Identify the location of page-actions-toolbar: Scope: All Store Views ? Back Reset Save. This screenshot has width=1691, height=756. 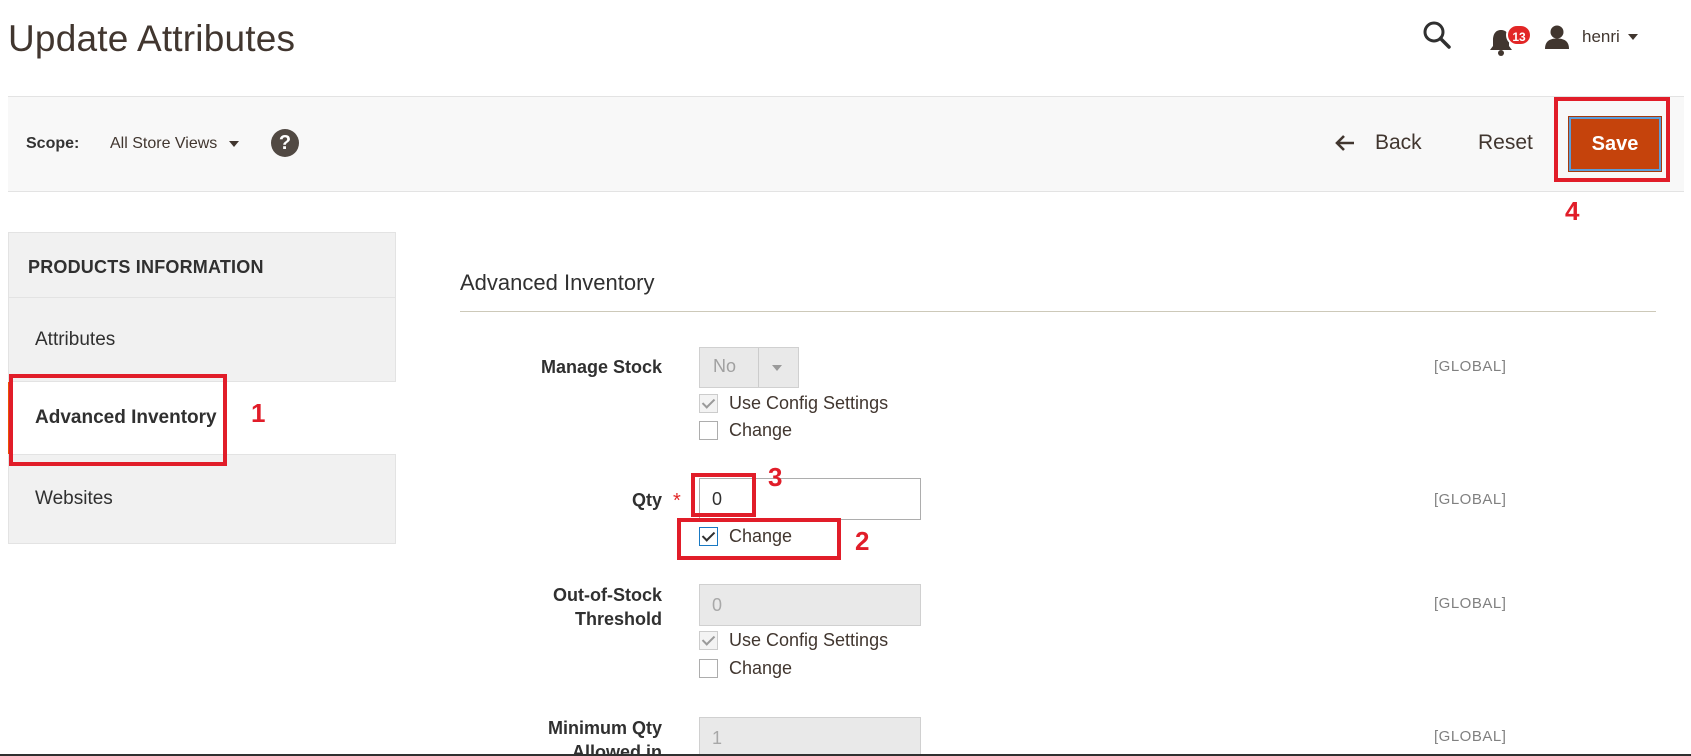
(846, 144).